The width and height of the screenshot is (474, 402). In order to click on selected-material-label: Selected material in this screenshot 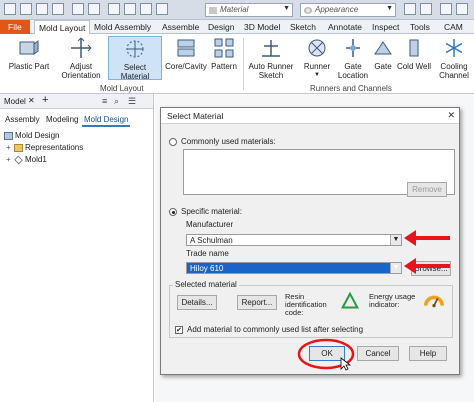, I will do `click(206, 284)`.